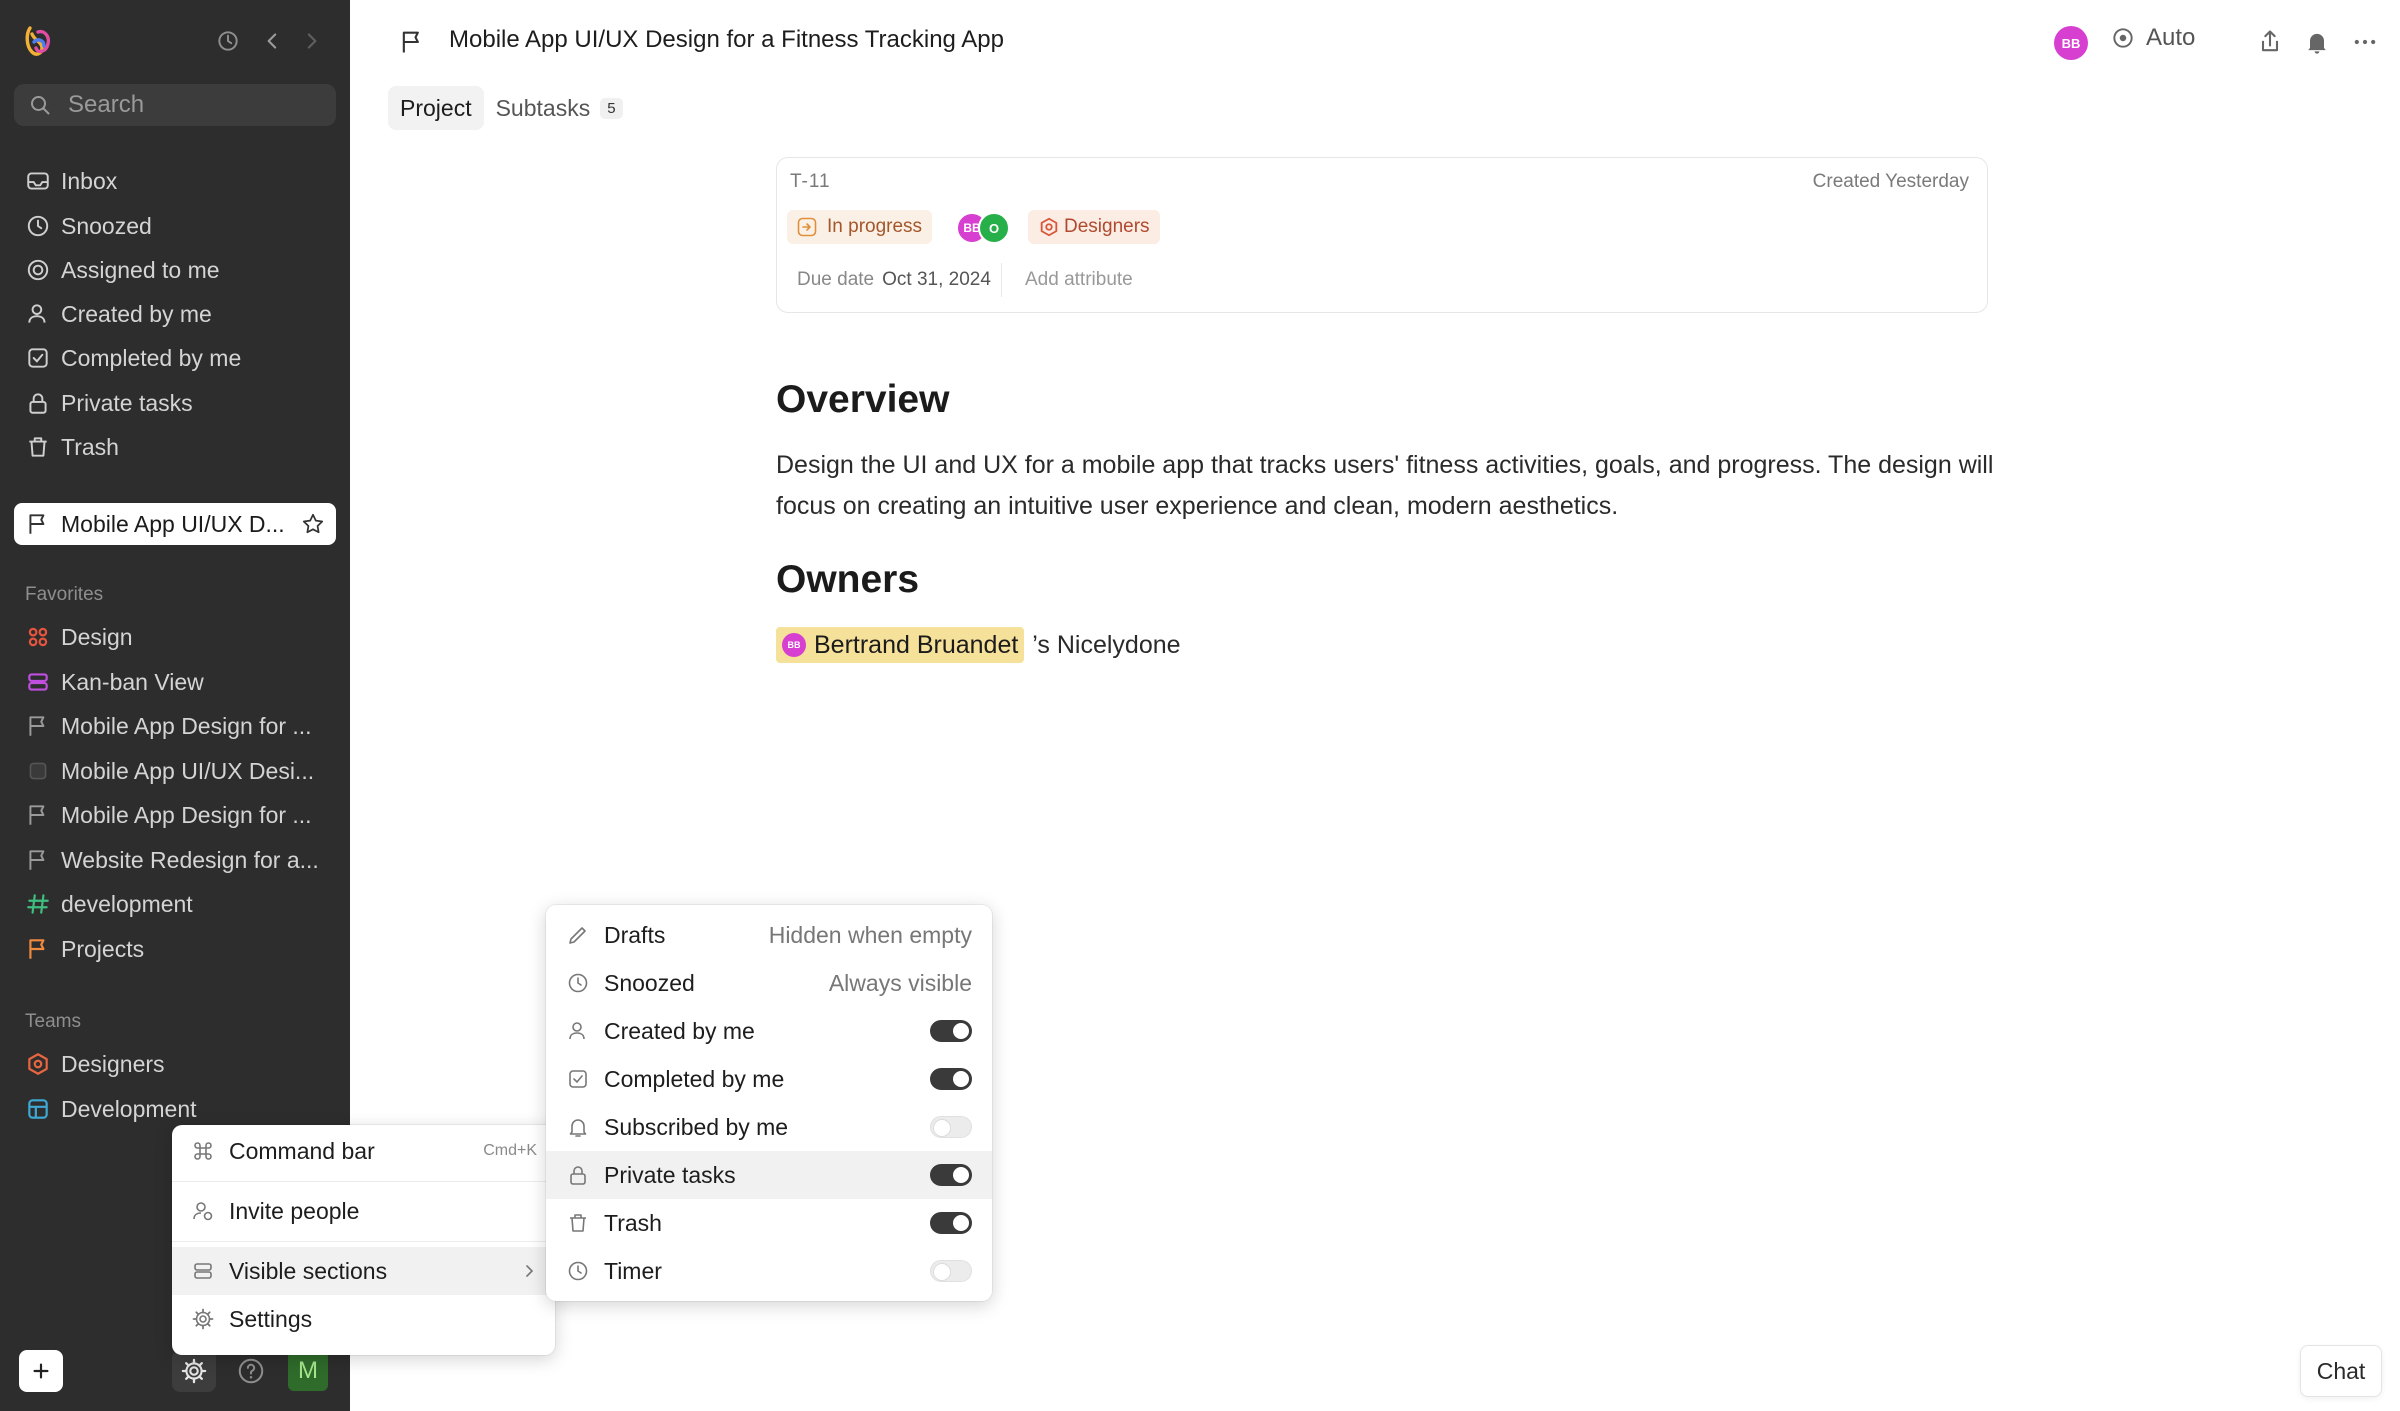  I want to click on invite-user-icon, so click(203, 1211).